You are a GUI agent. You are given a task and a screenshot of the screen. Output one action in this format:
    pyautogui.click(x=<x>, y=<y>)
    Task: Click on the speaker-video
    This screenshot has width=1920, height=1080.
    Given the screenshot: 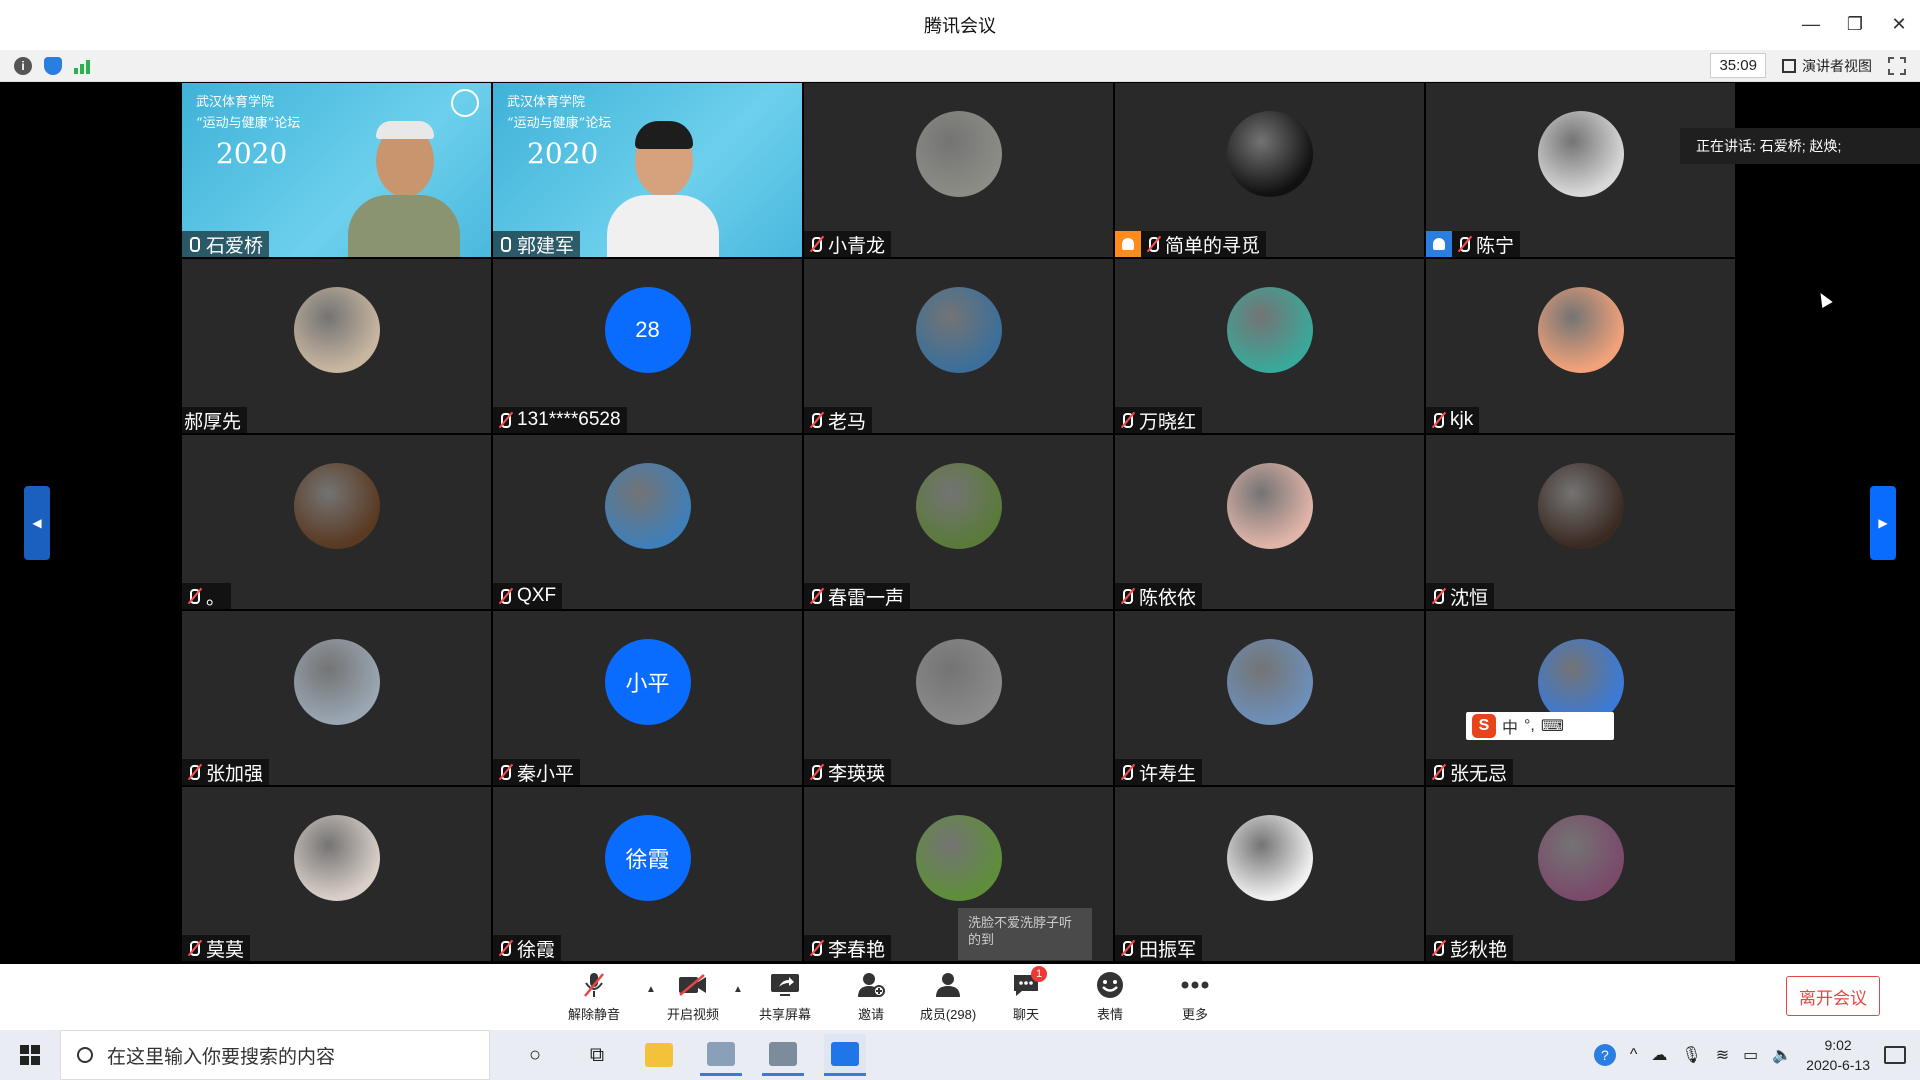 What is the action you would take?
    pyautogui.click(x=402, y=182)
    